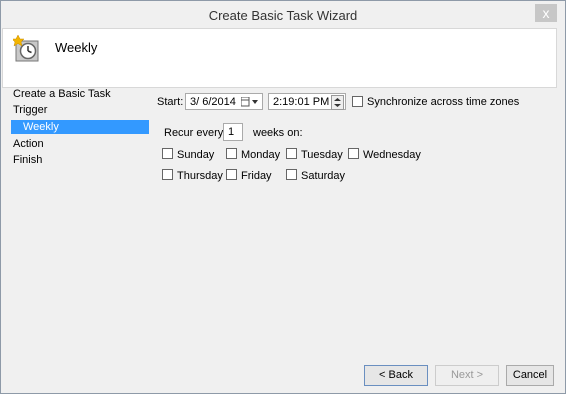 The height and width of the screenshot is (394, 566). I want to click on sunday-label: Sunday, so click(196, 155).